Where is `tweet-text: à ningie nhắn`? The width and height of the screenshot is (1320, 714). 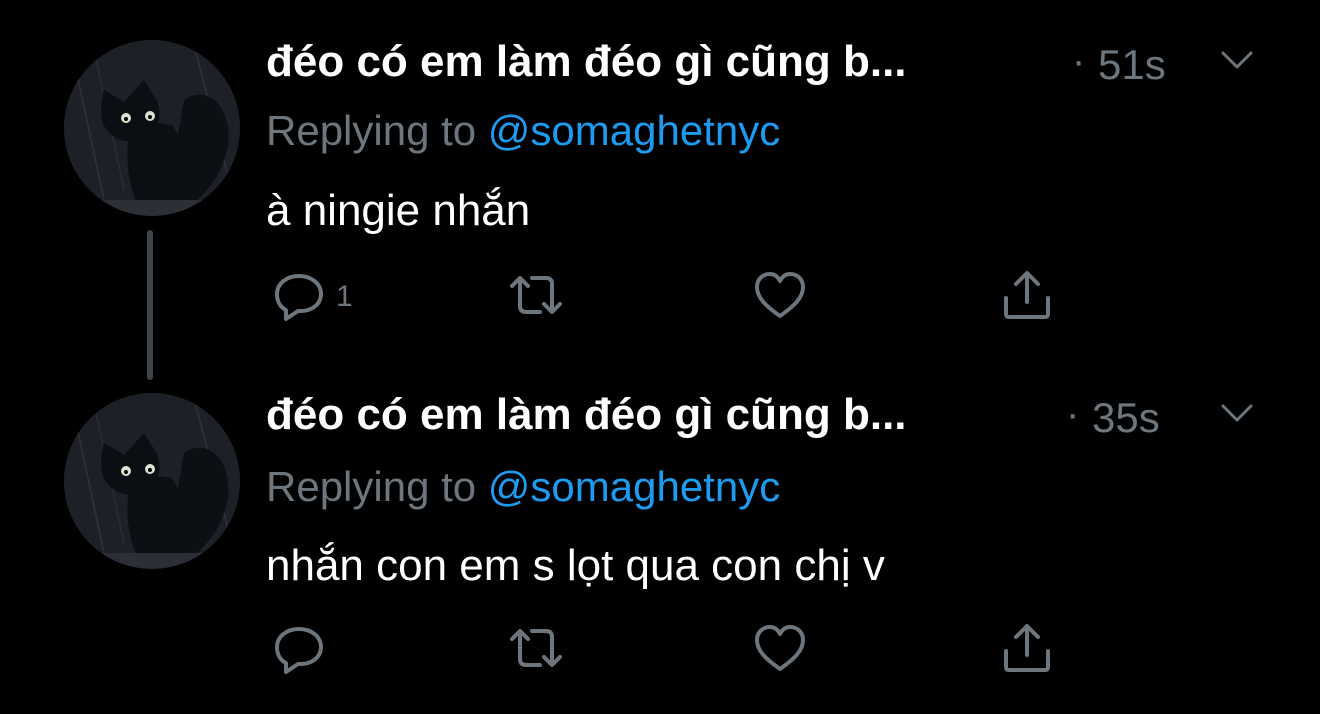
tweet-text: à ningie nhắn is located at coordinates (398, 210).